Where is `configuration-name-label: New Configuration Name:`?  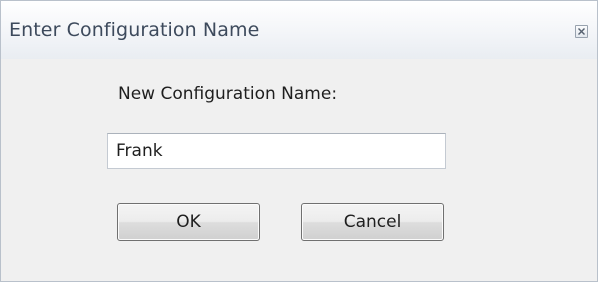 configuration-name-label: New Configuration Name: is located at coordinates (228, 94).